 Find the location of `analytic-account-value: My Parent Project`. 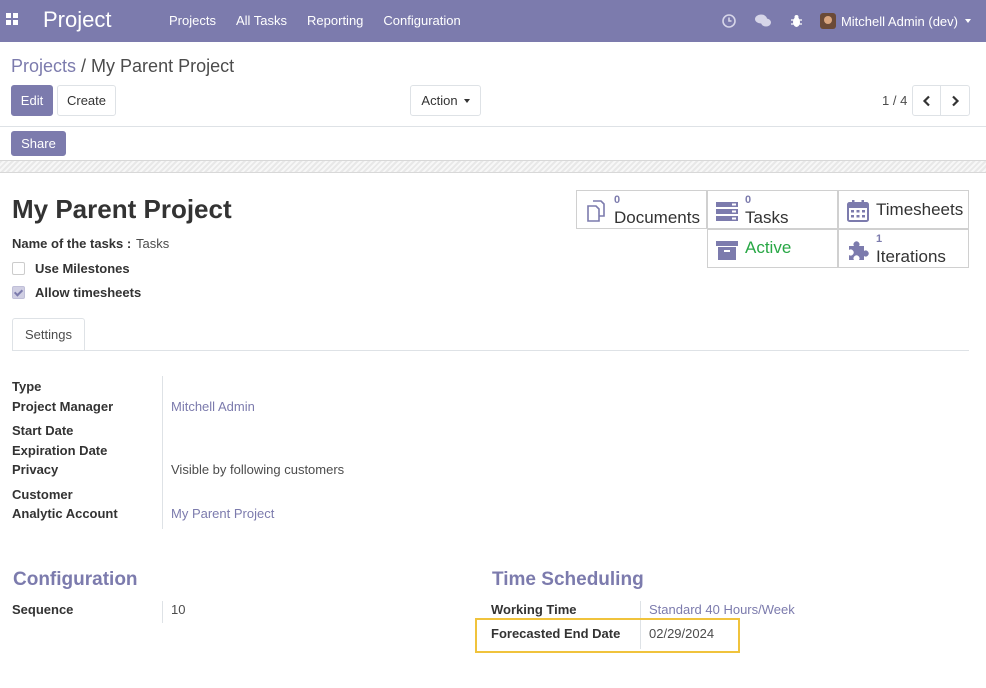

analytic-account-value: My Parent Project is located at coordinates (222, 513).